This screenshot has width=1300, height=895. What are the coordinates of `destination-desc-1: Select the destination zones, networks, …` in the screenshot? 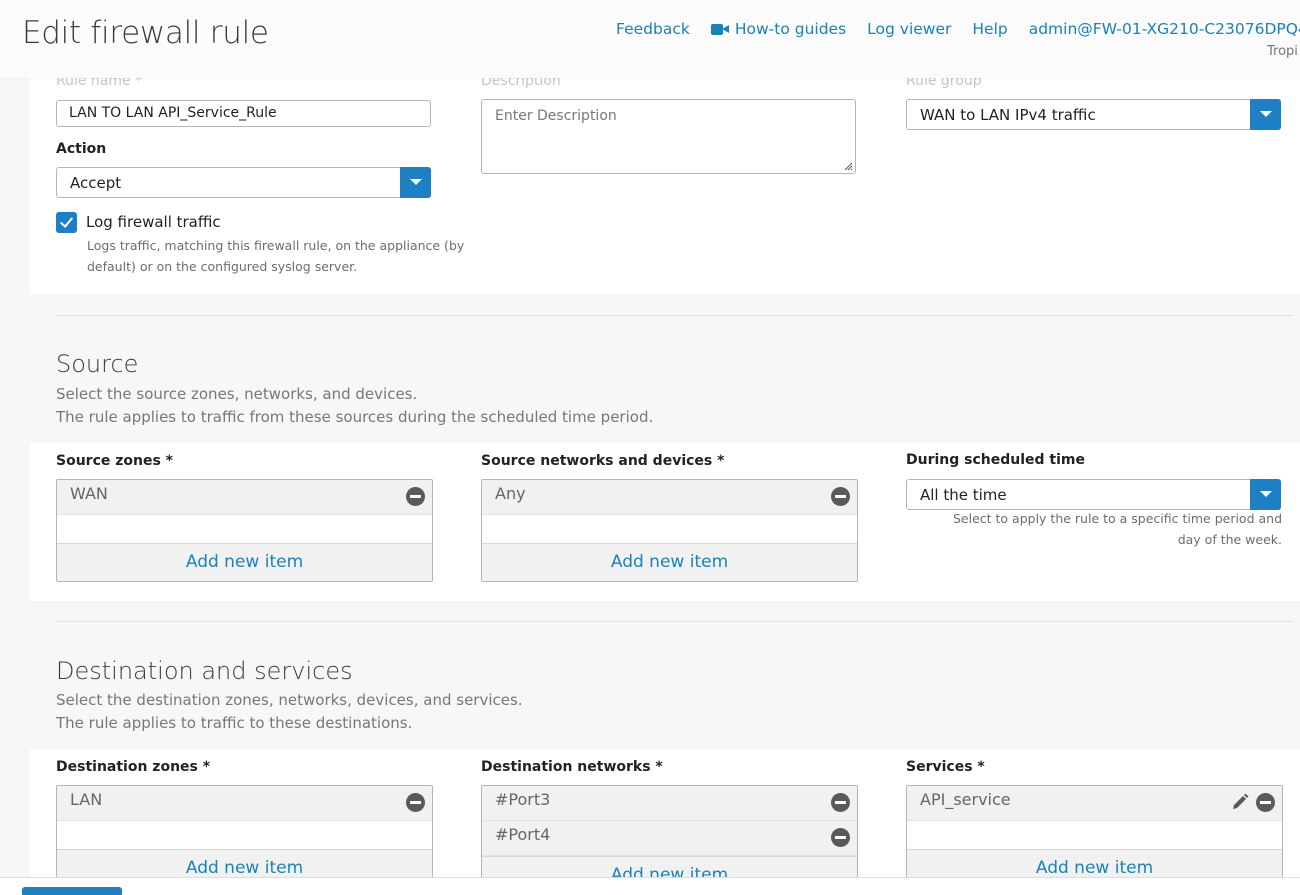 It's located at (289, 700).